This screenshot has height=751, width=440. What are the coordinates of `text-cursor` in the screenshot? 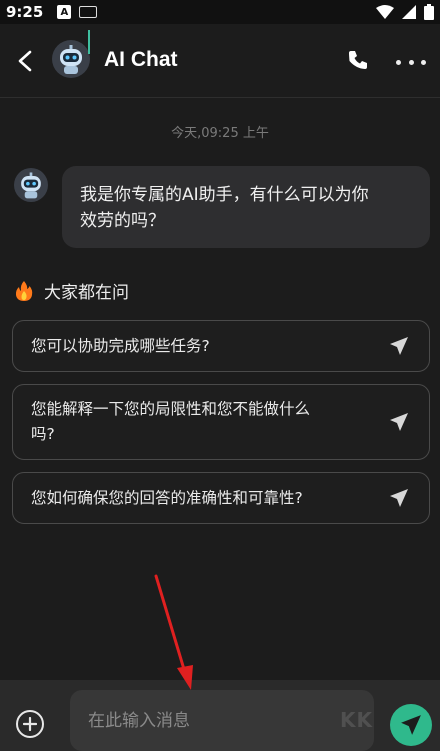 It's located at (89, 42).